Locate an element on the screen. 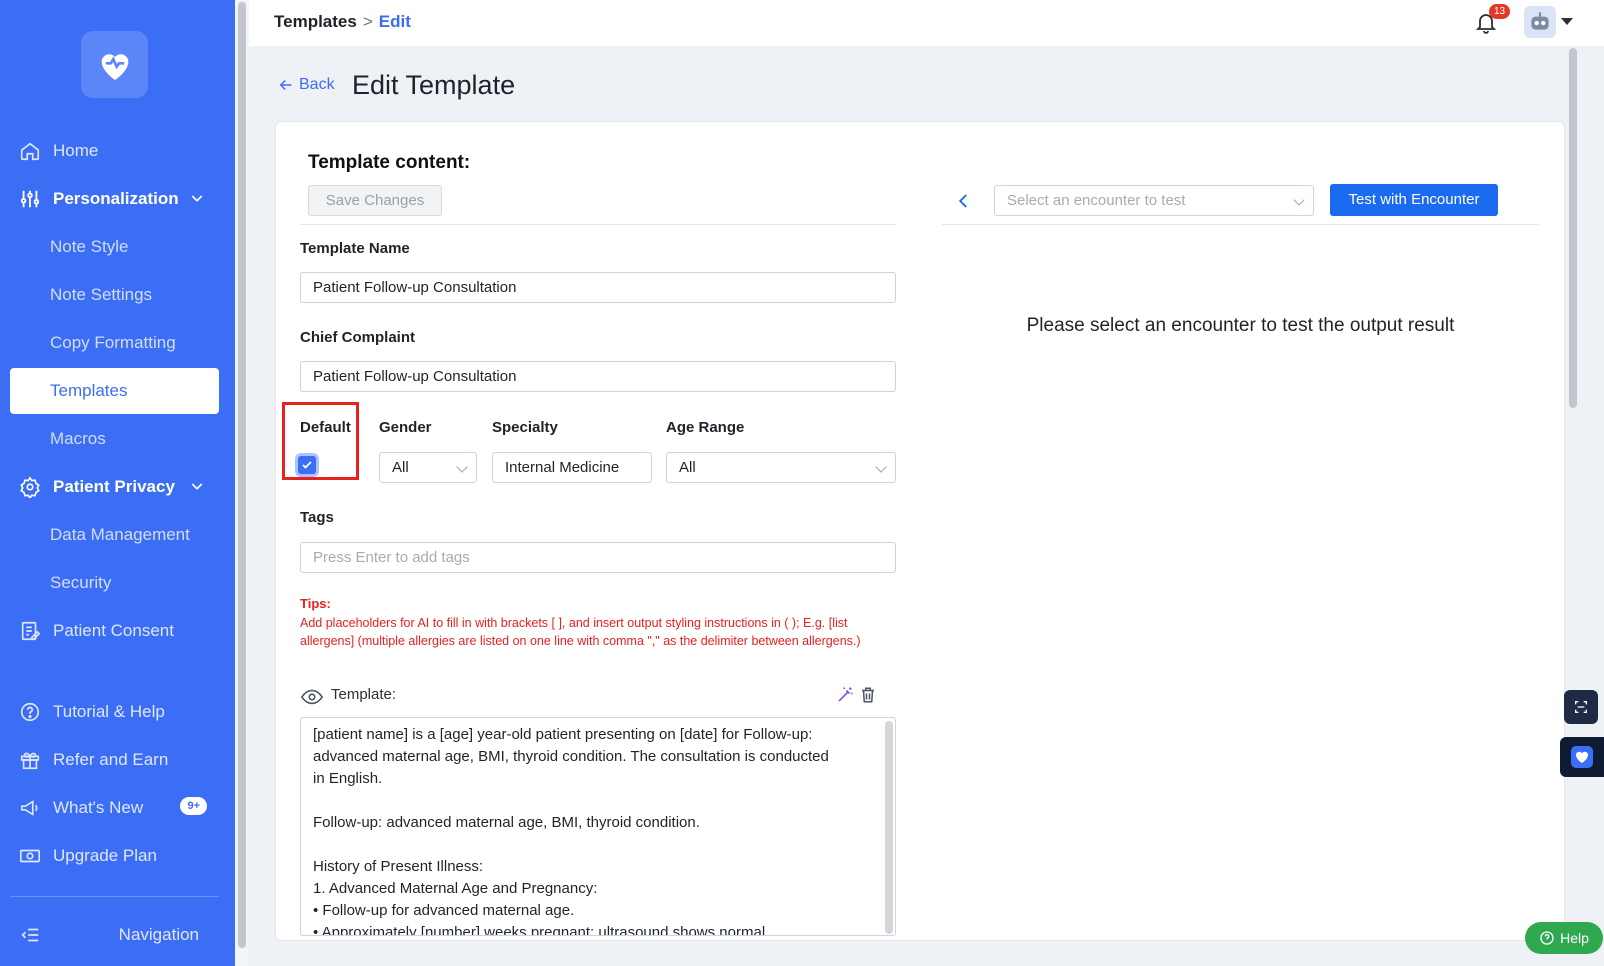  breadcrumb-root: Templates is located at coordinates (315, 21).